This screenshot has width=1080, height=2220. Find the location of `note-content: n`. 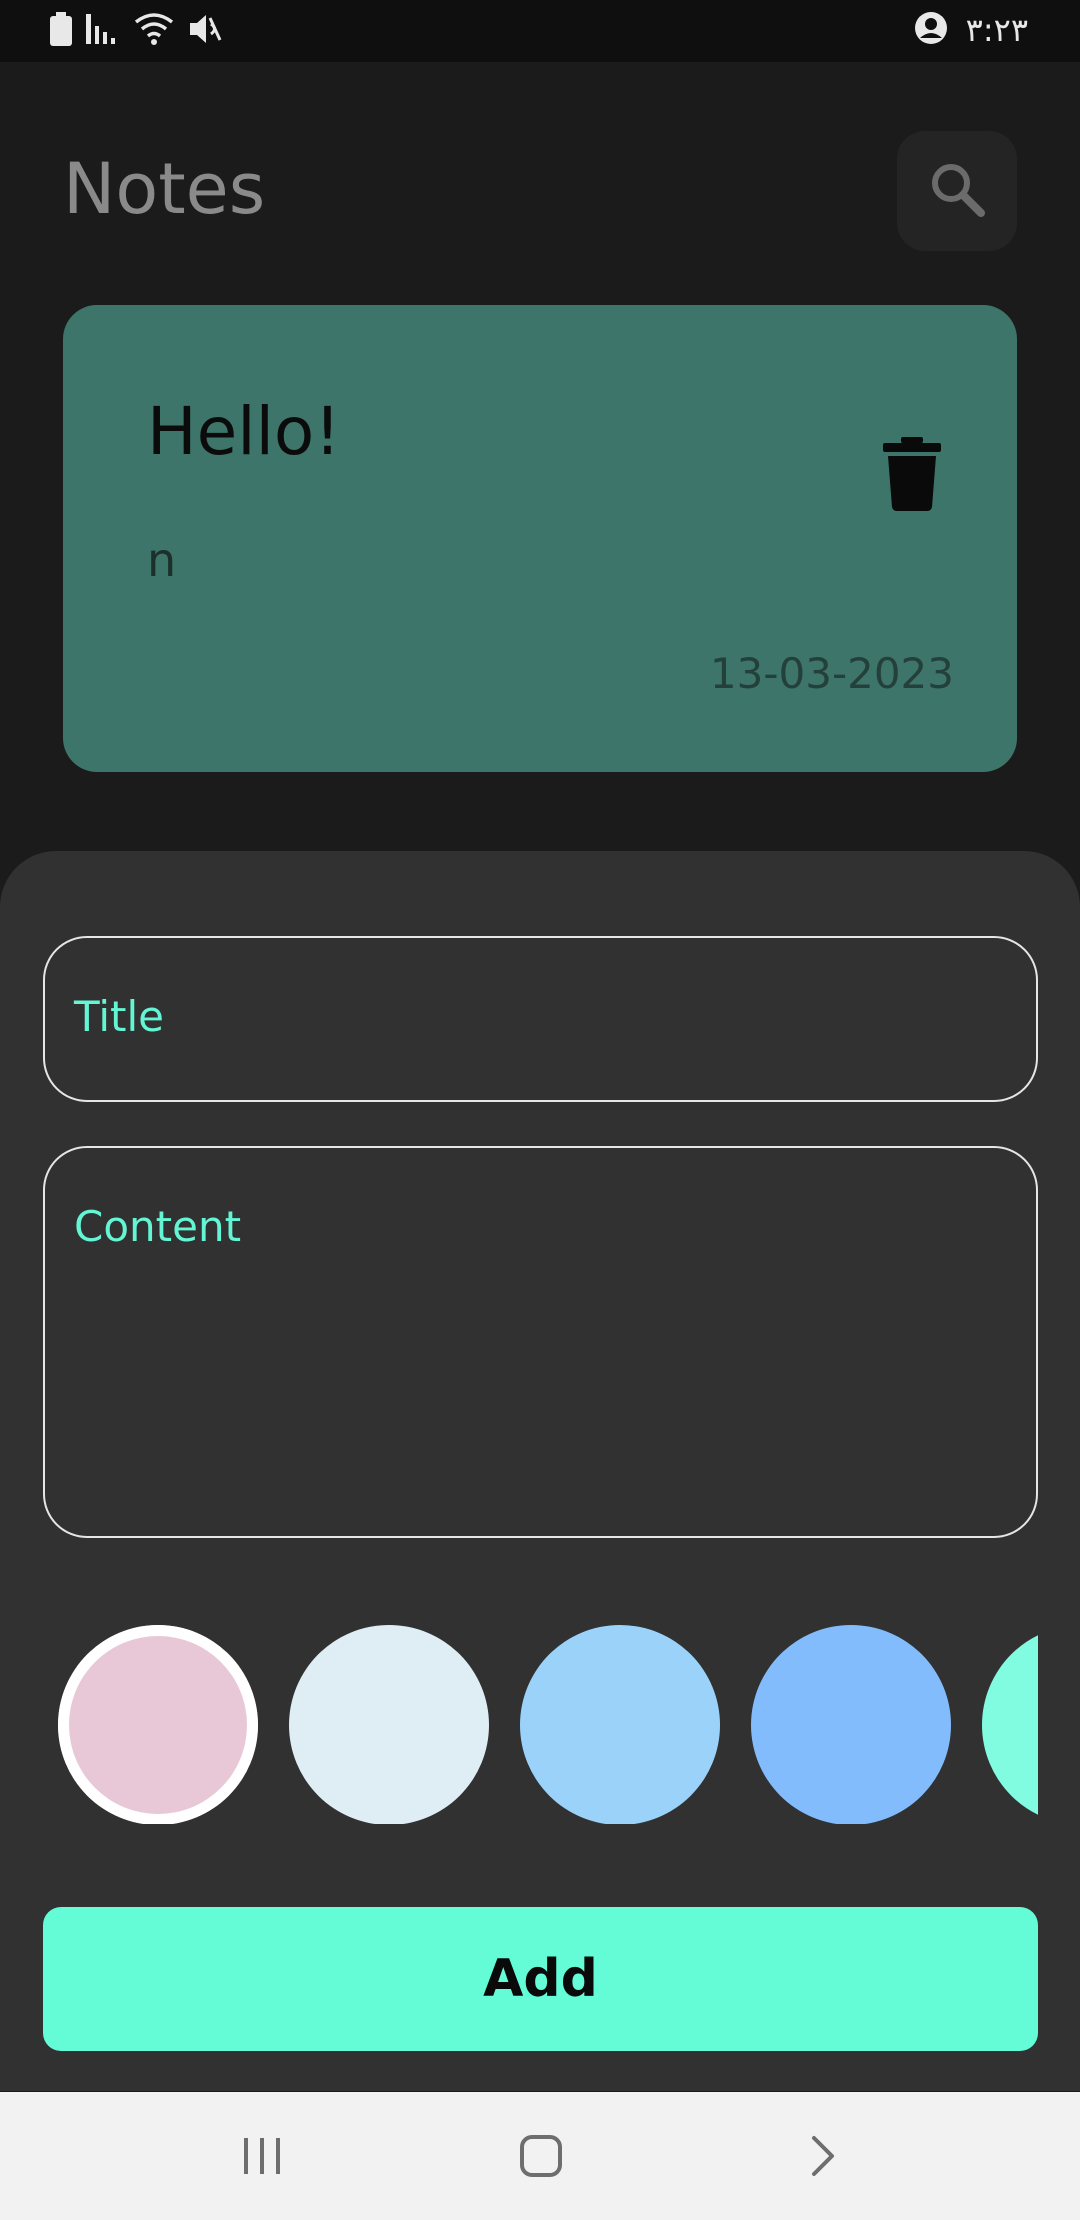

note-content: n is located at coordinates (162, 560).